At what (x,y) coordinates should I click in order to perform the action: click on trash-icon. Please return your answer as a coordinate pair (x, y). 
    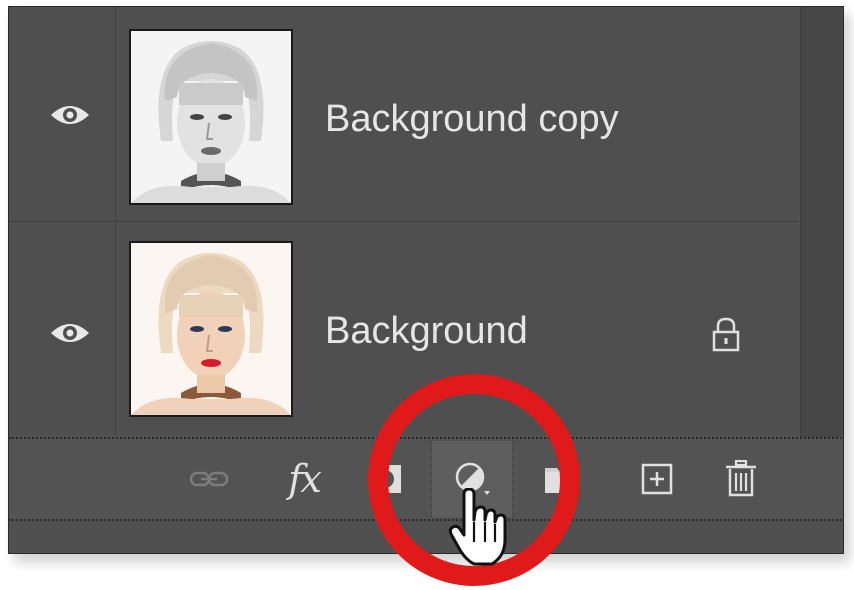
    Looking at the image, I should click on (741, 478).